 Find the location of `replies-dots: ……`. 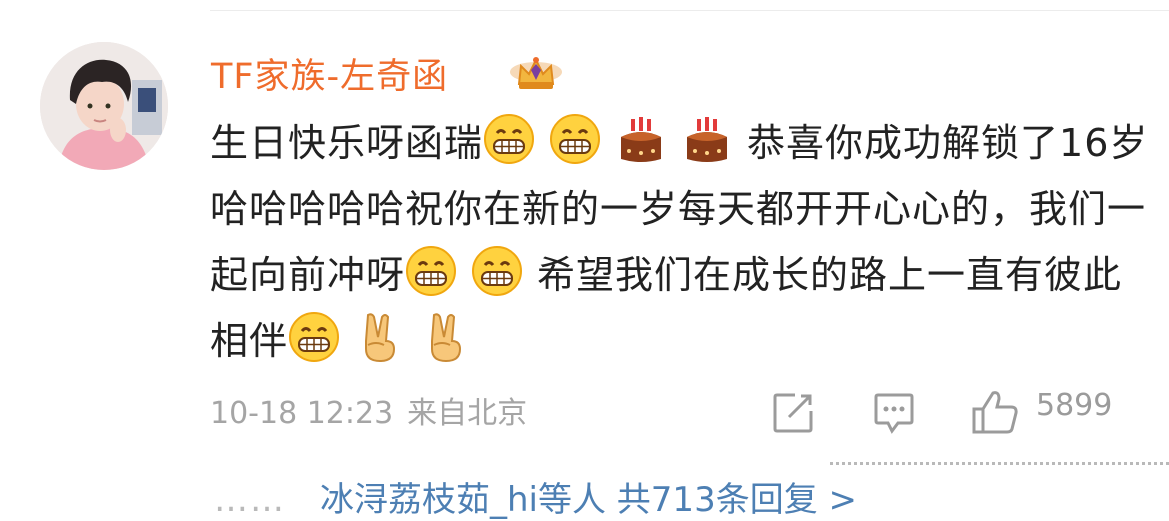

replies-dots: …… is located at coordinates (250, 500).